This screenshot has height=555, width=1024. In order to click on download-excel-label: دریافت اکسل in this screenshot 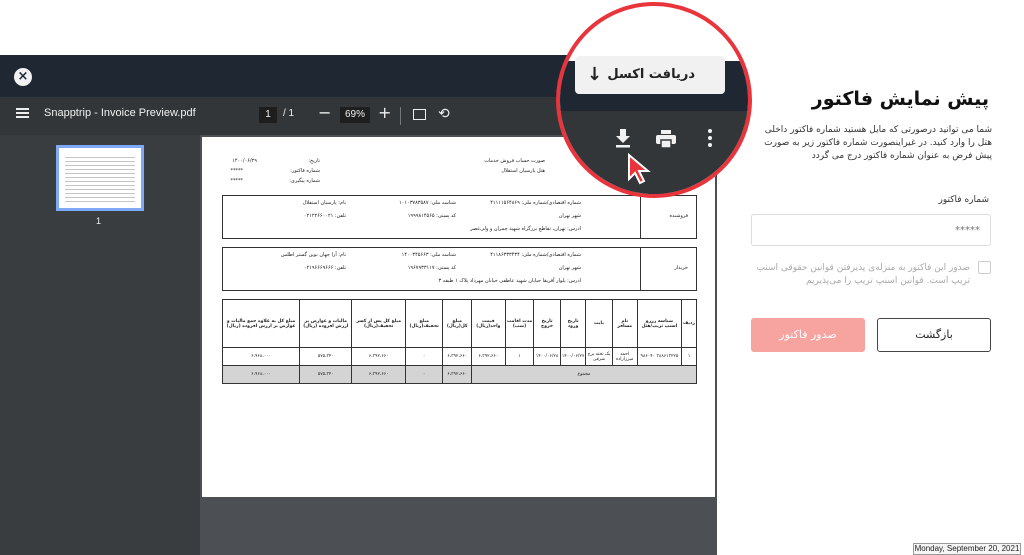, I will do `click(651, 74)`.